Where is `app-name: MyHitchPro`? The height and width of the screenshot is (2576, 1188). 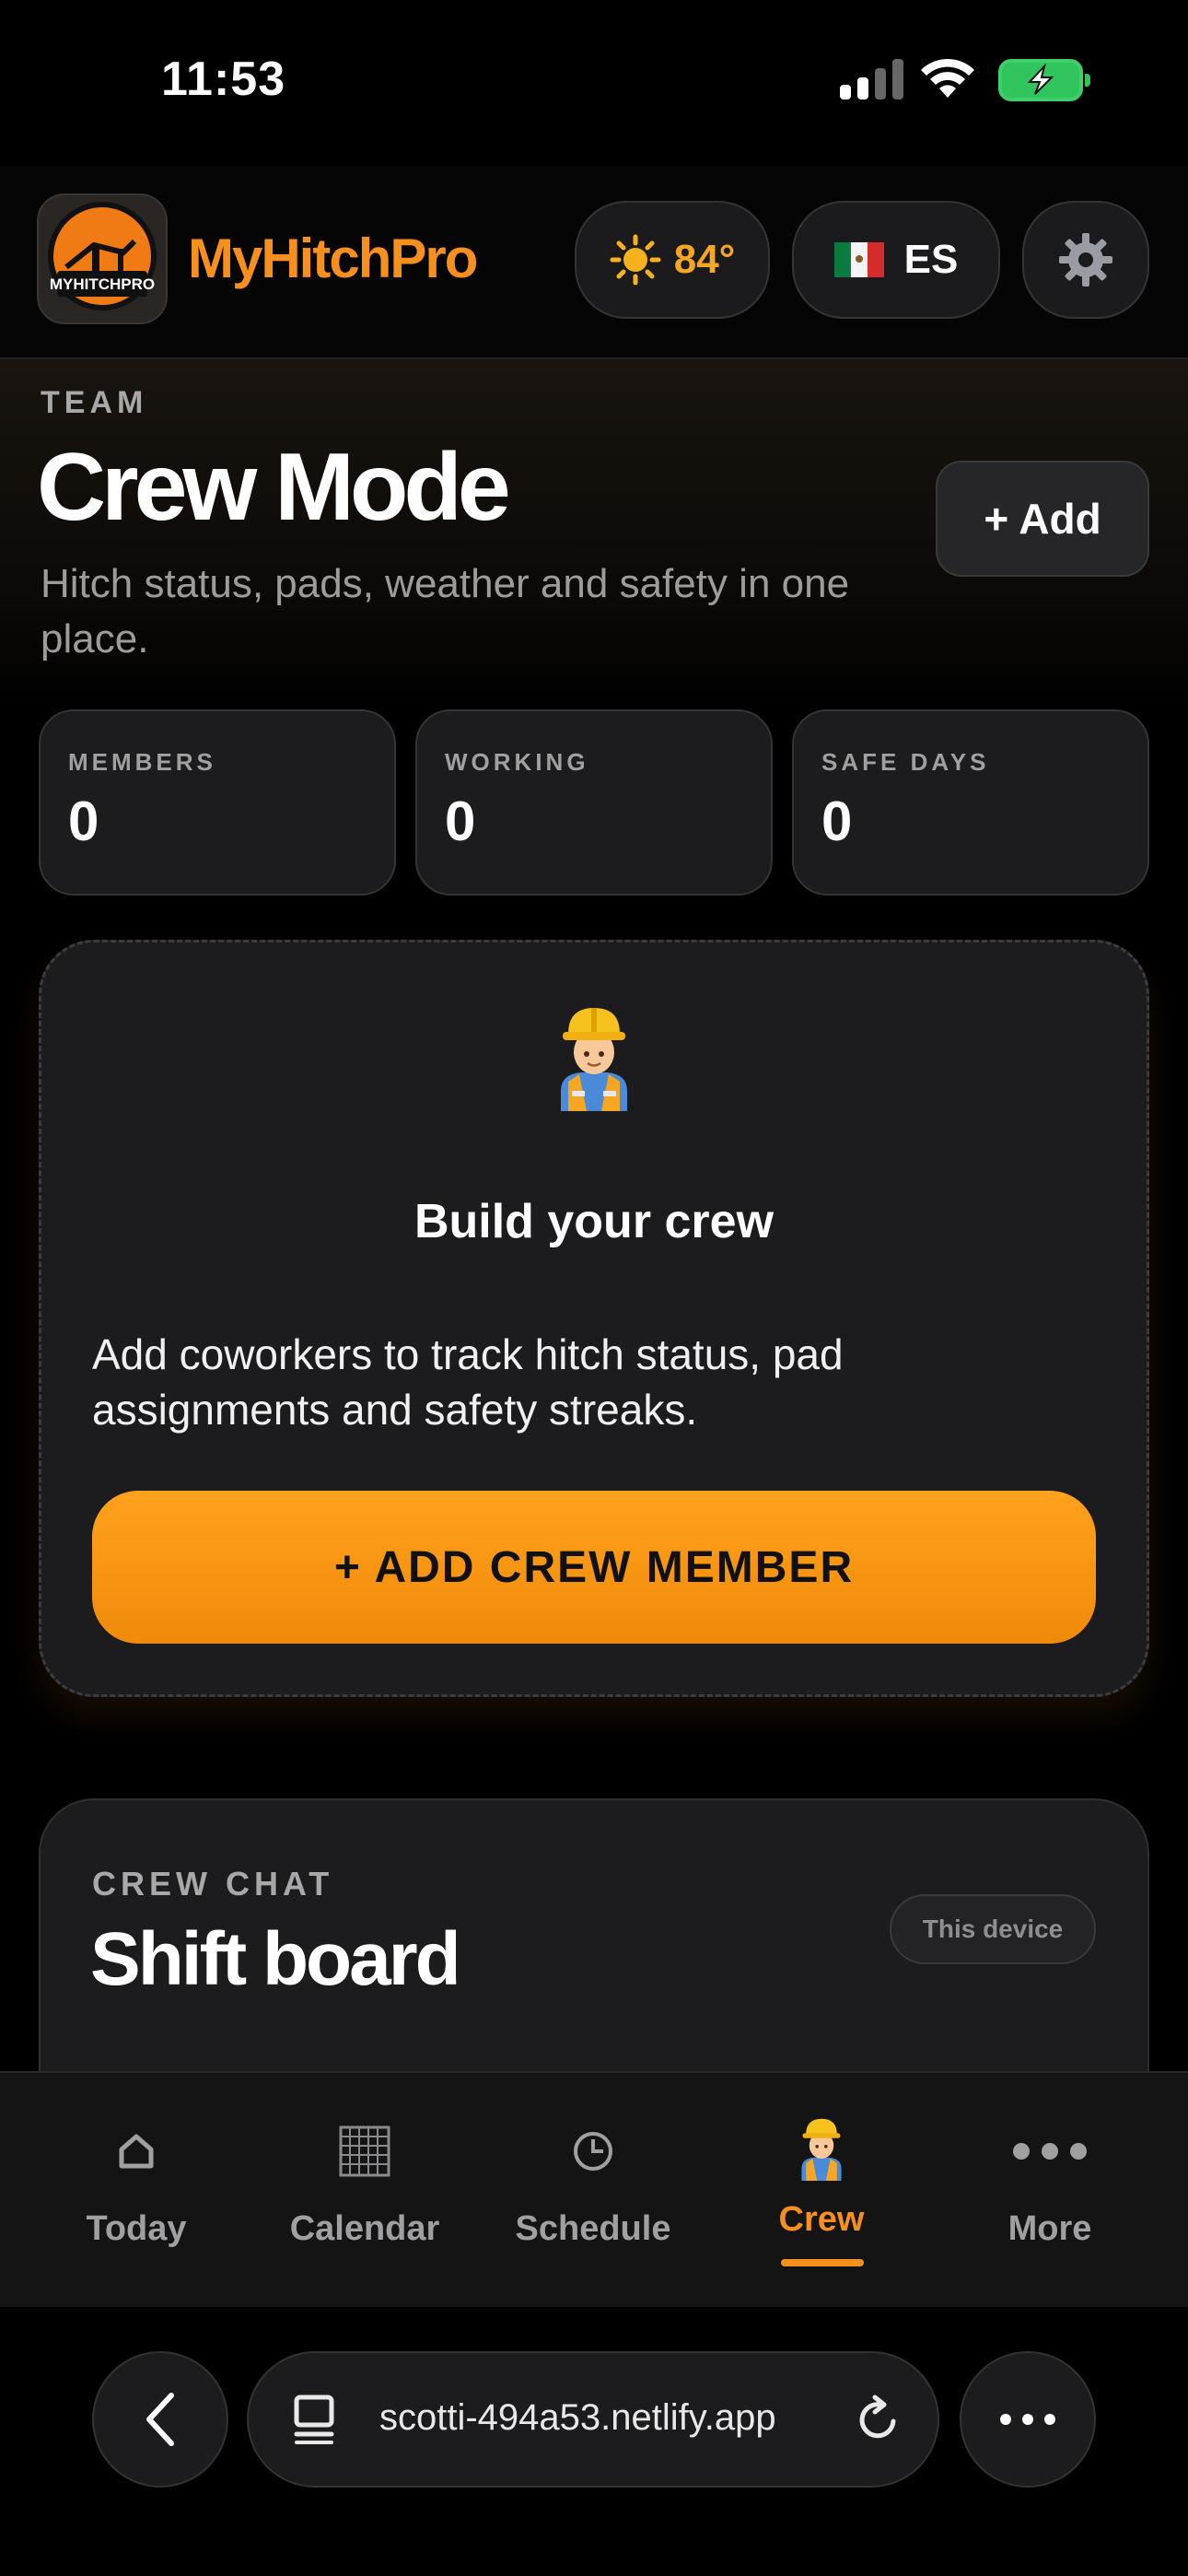 app-name: MyHitchPro is located at coordinates (333, 258).